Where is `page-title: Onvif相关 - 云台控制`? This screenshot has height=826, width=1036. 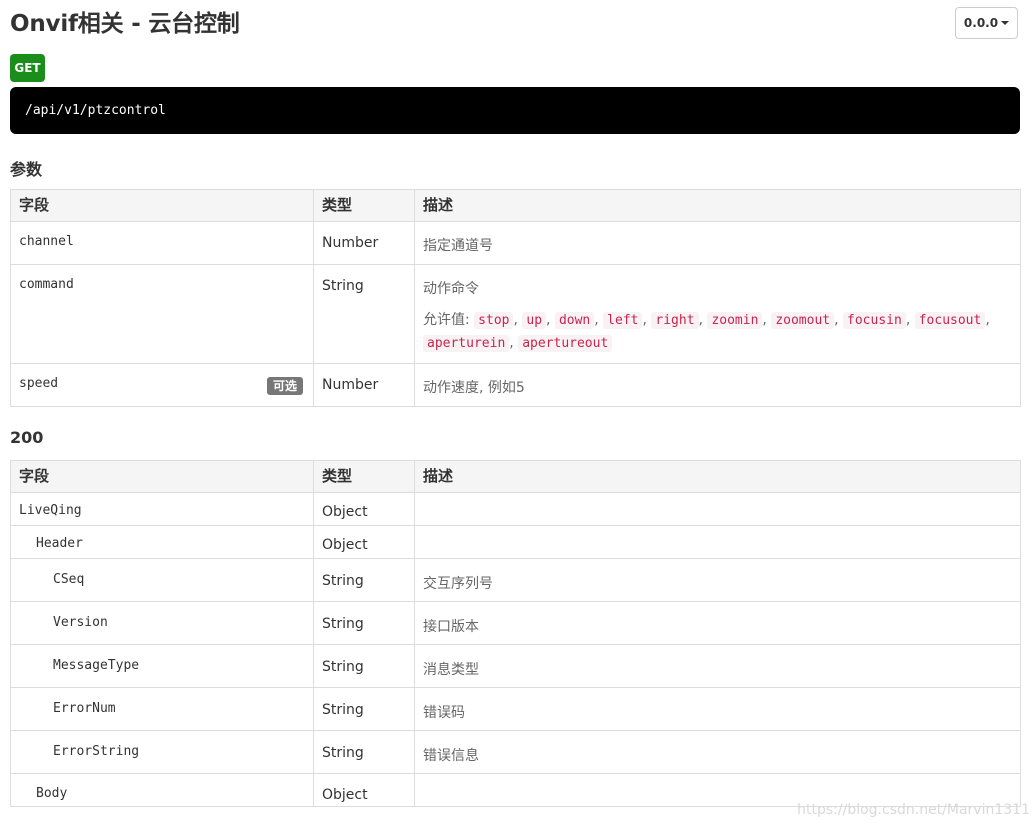
page-title: Onvif相关 - 云台控制 is located at coordinates (125, 24).